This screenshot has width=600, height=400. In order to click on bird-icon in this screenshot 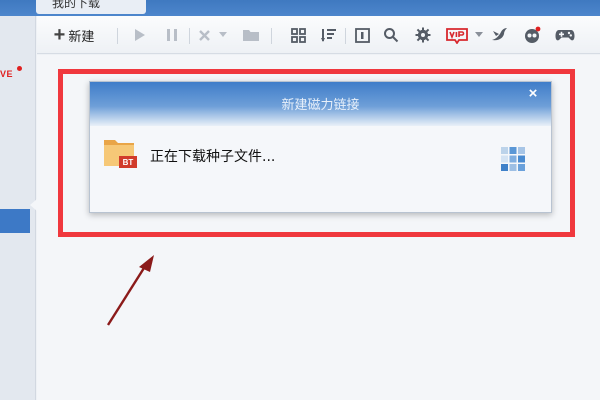, I will do `click(500, 35)`.